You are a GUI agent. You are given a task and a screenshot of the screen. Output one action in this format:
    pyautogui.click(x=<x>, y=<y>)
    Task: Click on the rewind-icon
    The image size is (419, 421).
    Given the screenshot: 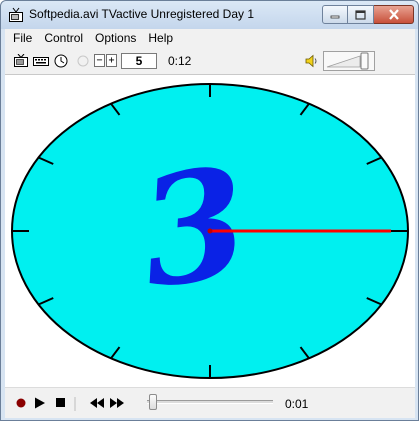 What is the action you would take?
    pyautogui.click(x=97, y=404)
    